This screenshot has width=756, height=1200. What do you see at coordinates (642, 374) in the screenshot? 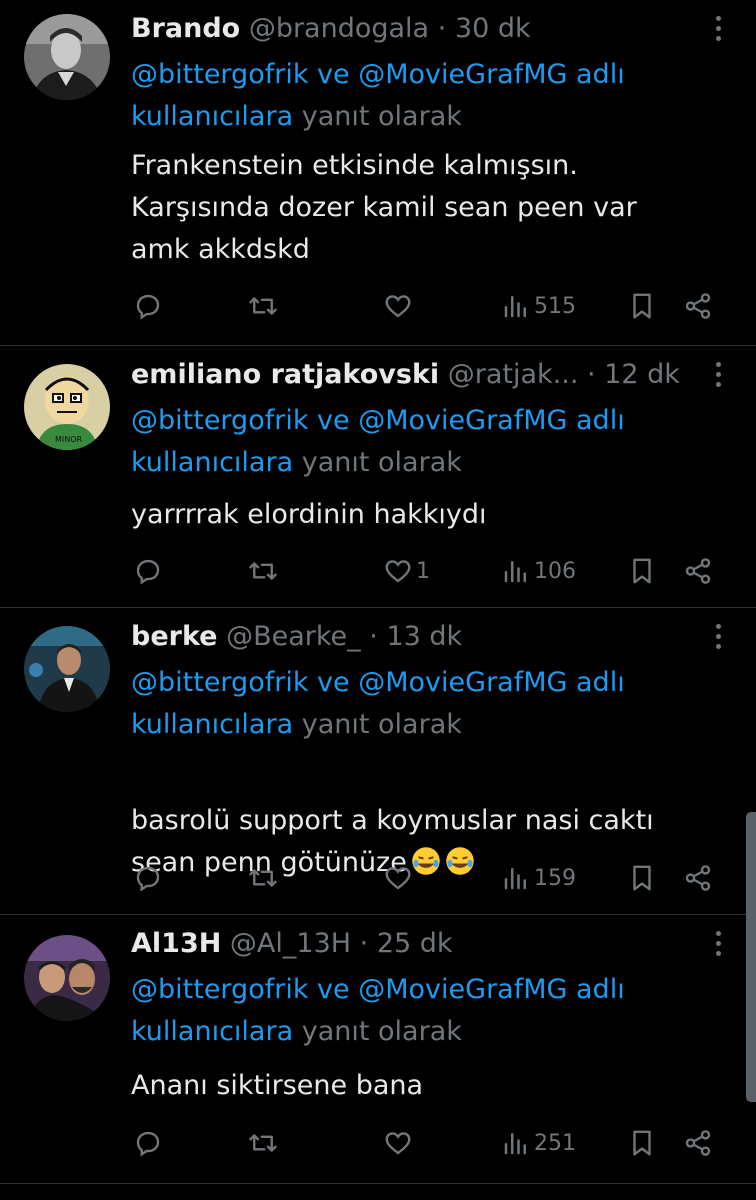
I see `timestamp: 12 dk` at bounding box center [642, 374].